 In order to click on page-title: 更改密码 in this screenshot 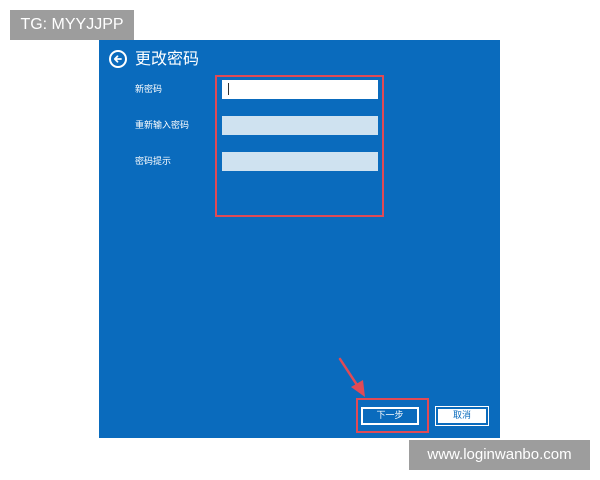, I will do `click(167, 58)`.